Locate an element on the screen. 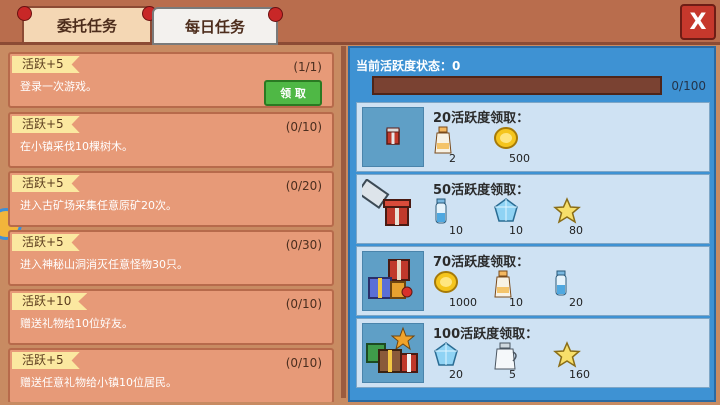  task-list-scrollbar is located at coordinates (343, 222).